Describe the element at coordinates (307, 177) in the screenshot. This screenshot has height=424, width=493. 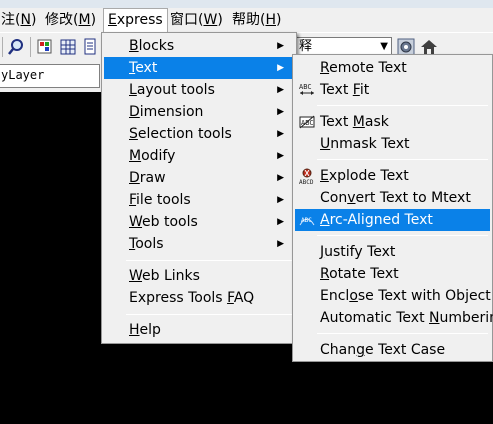
I see `explode-text-icon: ABCD` at that location.